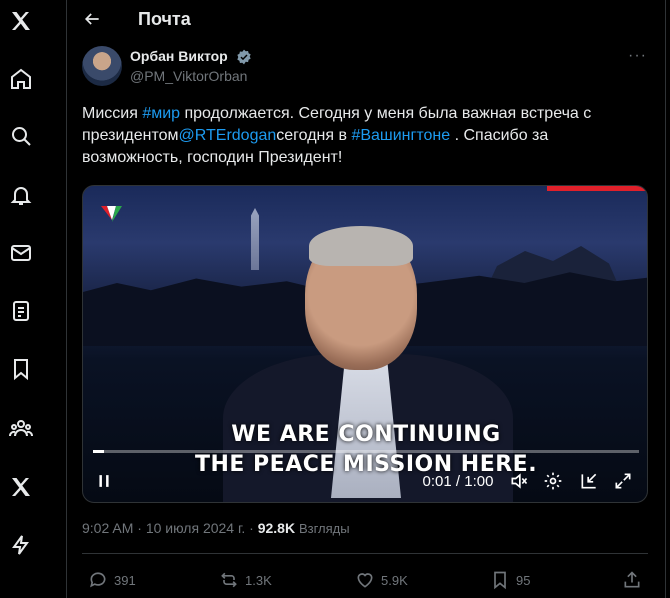 The image size is (670, 598). Describe the element at coordinates (164, 19) in the screenshot. I see `page-title: Почта` at that location.